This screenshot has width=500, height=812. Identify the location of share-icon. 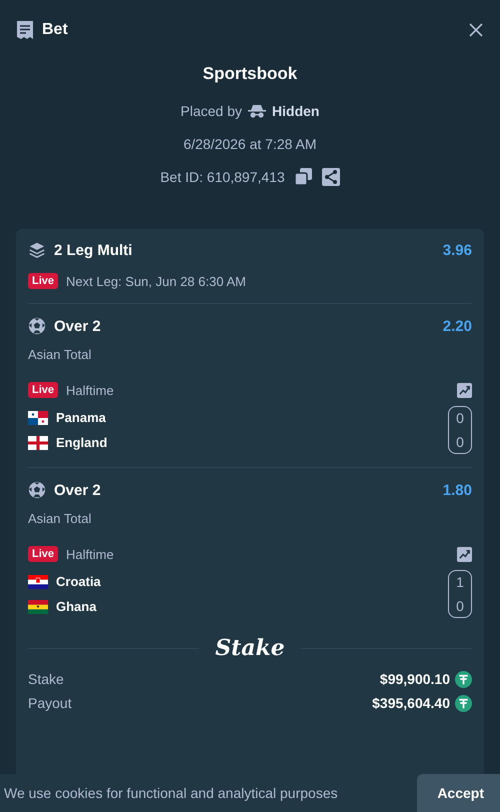
(331, 177).